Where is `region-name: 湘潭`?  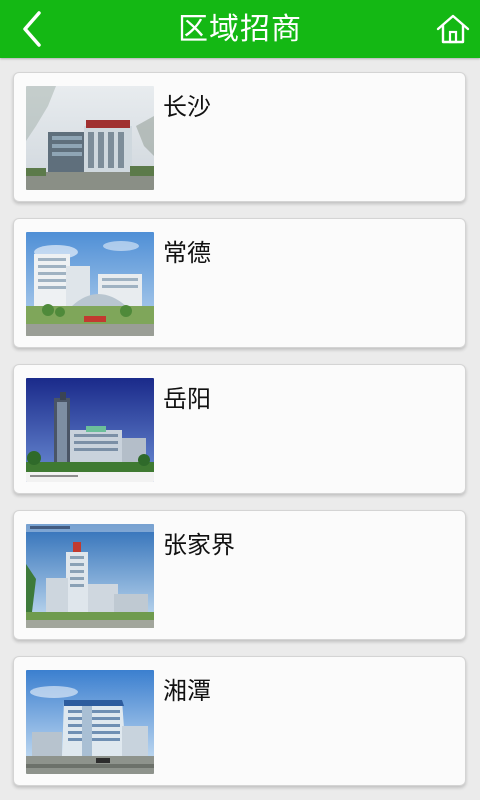 region-name: 湘潭 is located at coordinates (187, 691).